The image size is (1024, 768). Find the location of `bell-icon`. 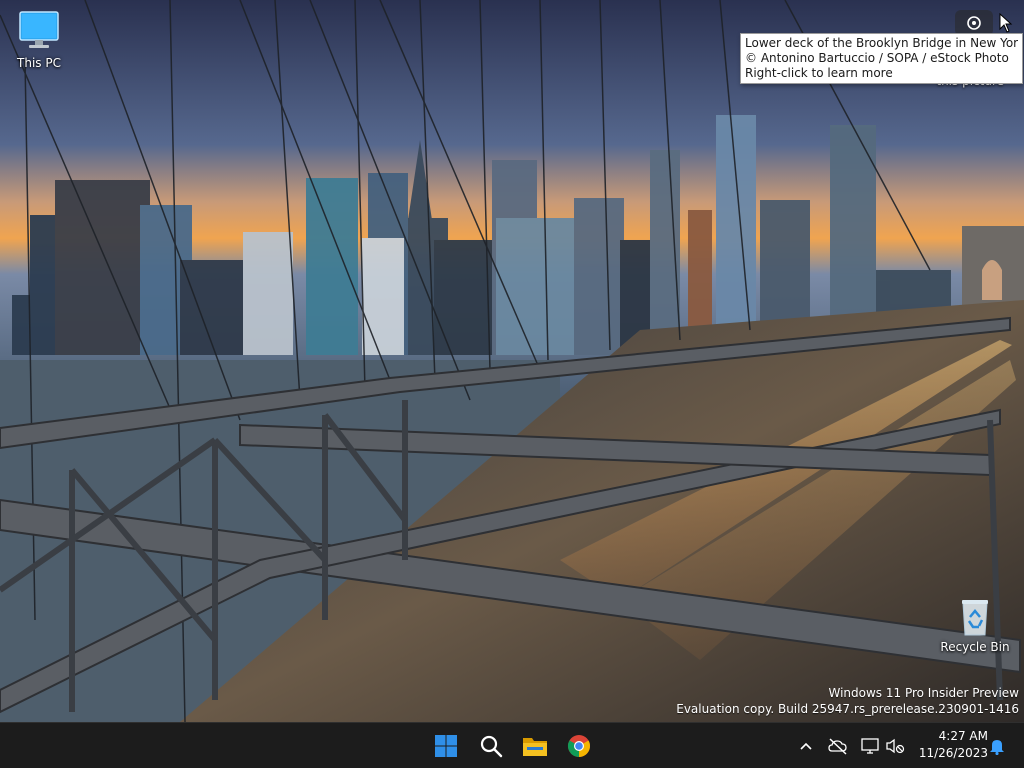

bell-icon is located at coordinates (997, 747).